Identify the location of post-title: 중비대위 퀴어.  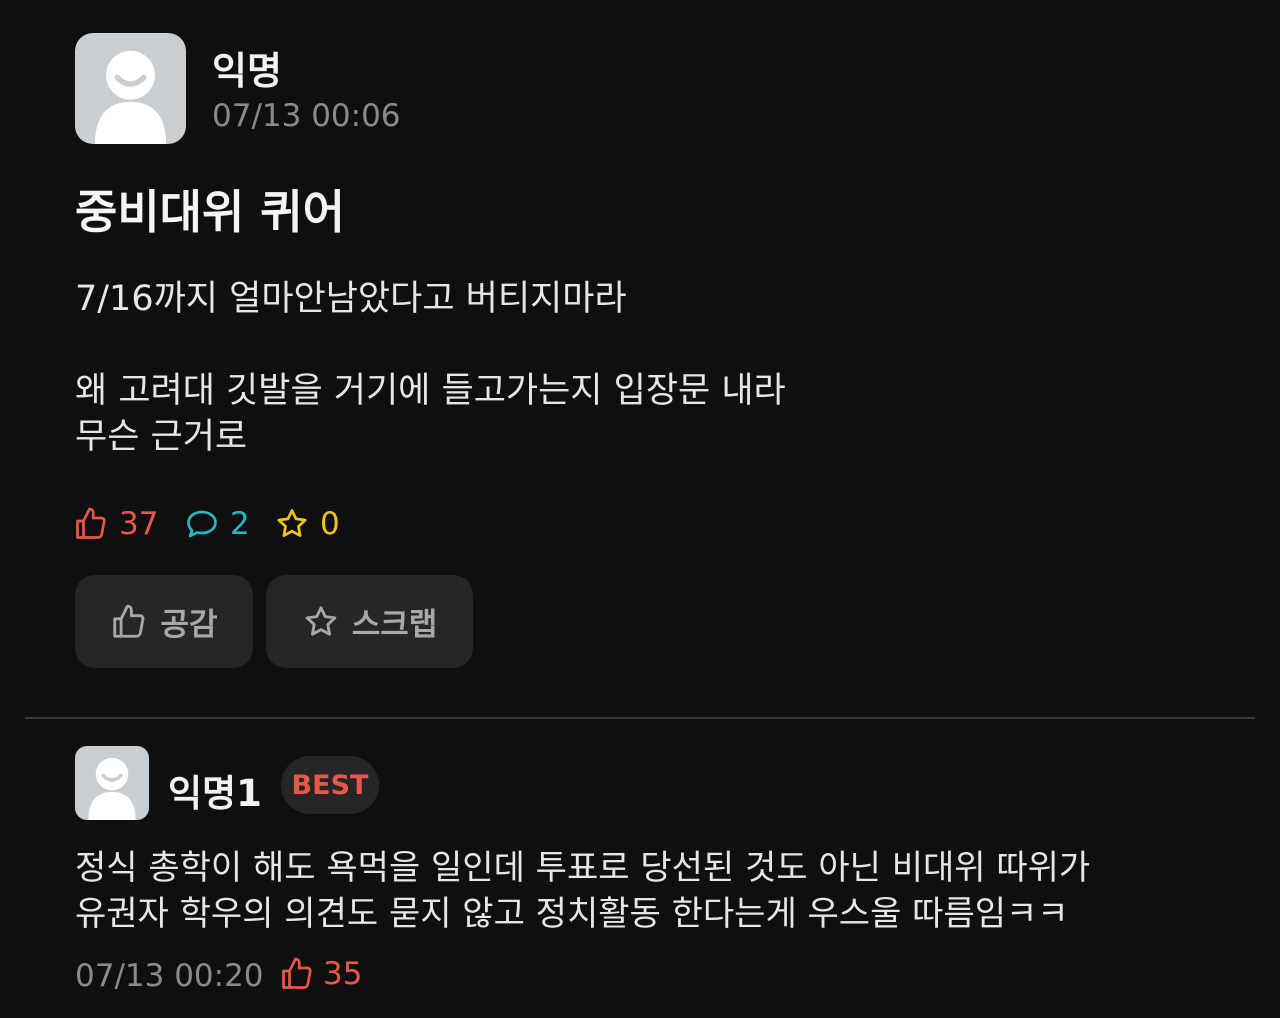
(210, 212).